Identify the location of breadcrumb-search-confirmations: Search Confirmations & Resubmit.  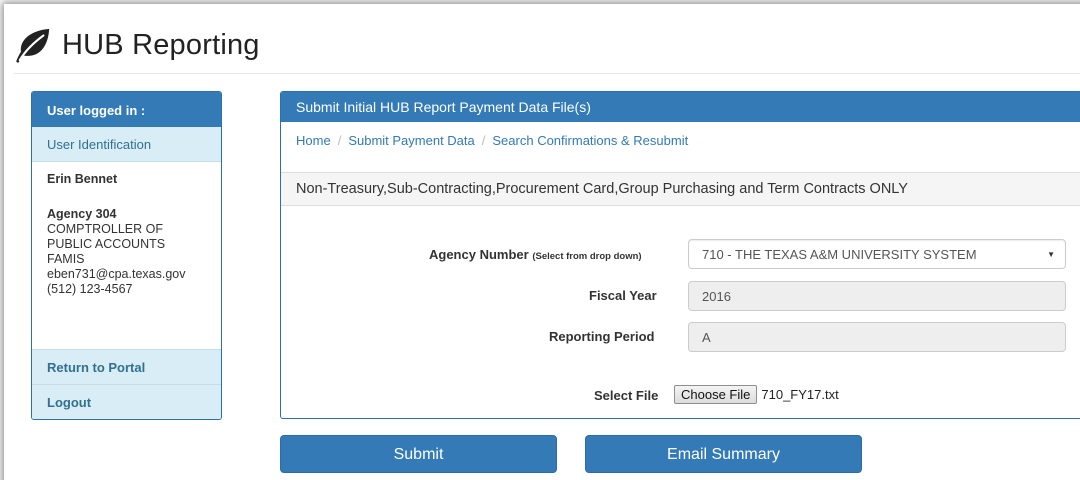
(590, 140).